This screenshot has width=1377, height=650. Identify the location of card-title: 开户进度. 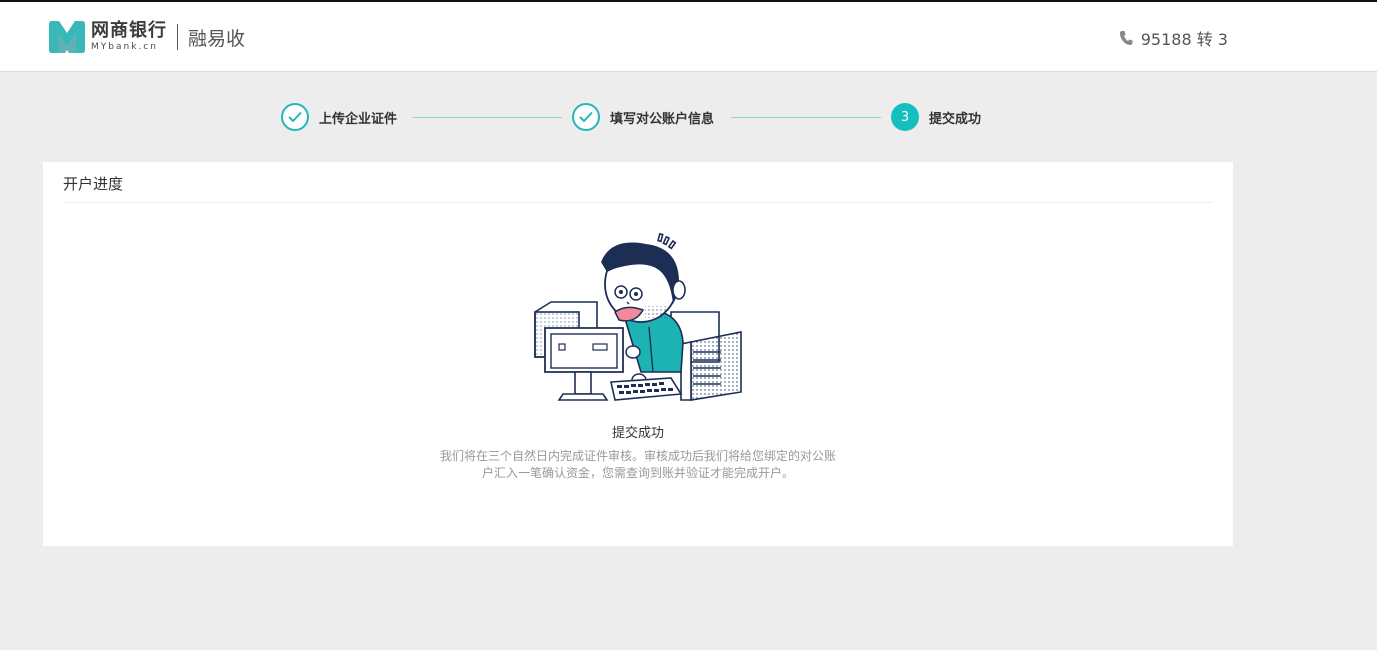
(93, 184).